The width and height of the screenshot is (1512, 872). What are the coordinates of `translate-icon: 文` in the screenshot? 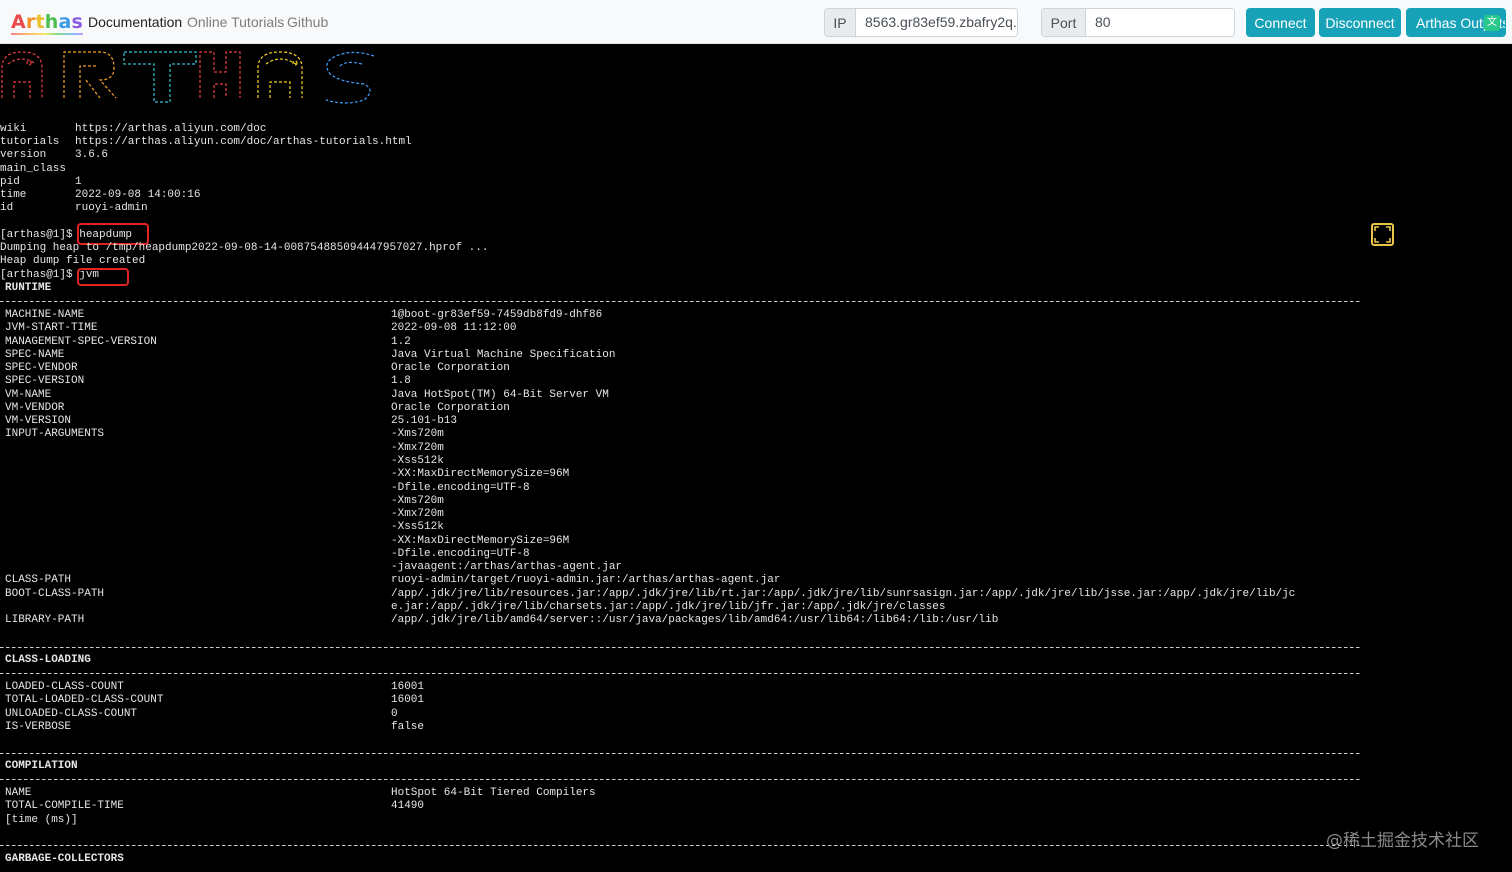 It's located at (1492, 23).